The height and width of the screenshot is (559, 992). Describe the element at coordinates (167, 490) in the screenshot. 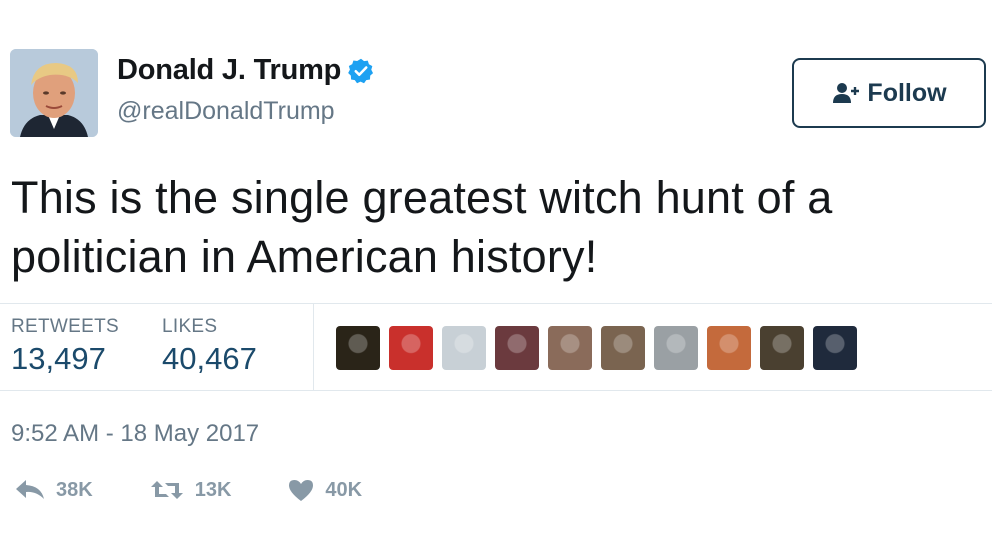

I see `retweet-icon` at that location.